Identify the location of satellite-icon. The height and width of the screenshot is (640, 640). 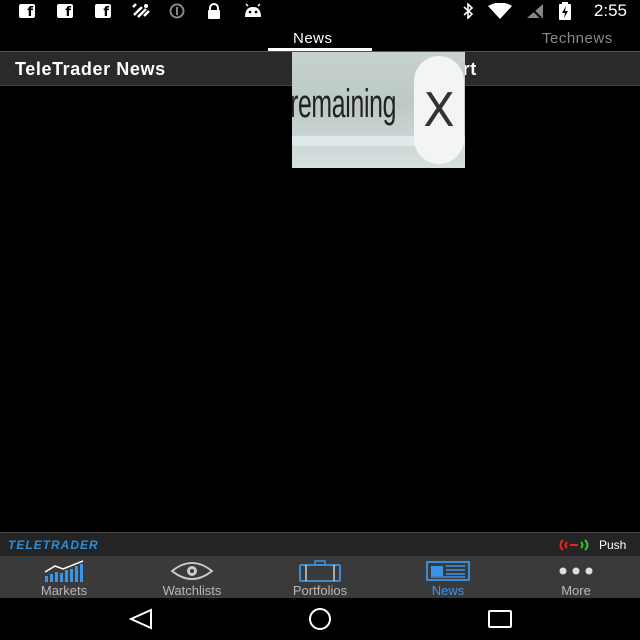
(141, 11).